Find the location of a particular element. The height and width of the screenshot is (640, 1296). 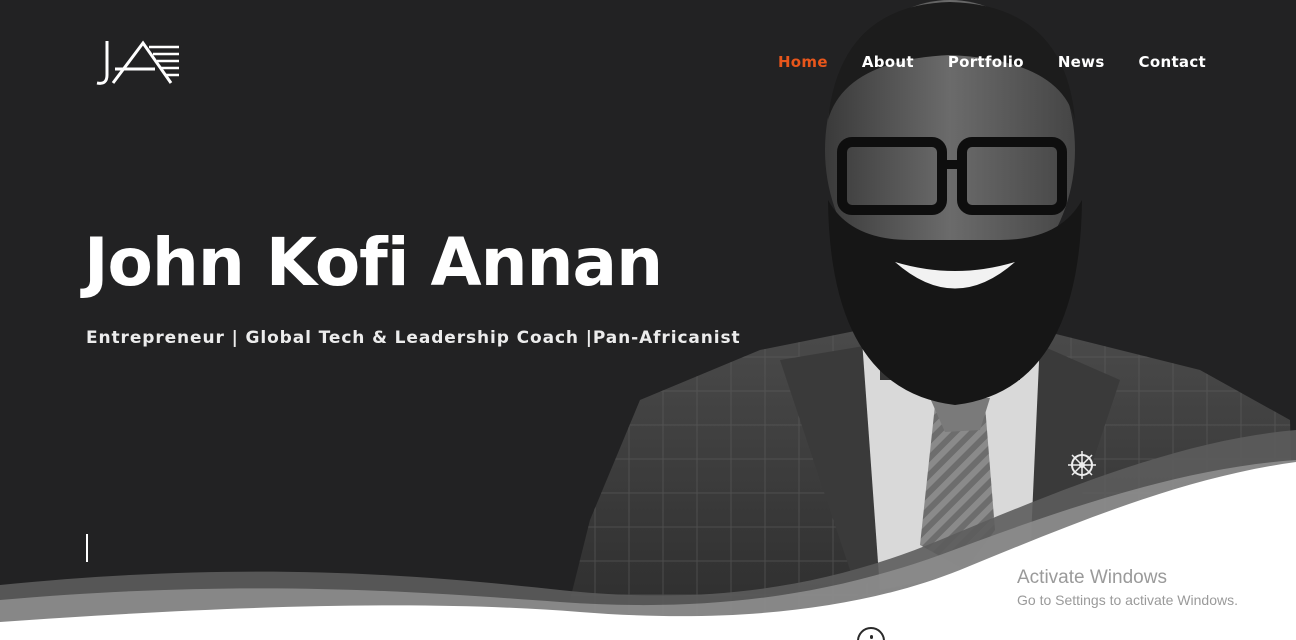

page-title: John Kofi Annan is located at coordinates (373, 262).